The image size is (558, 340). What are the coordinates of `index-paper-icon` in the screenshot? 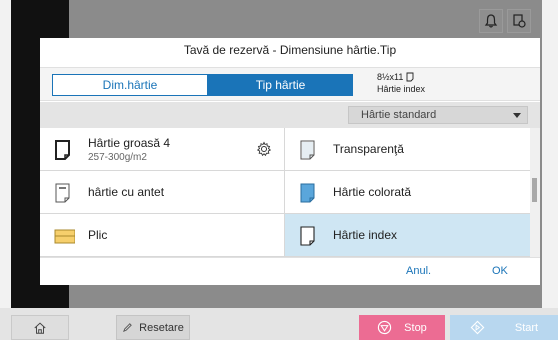 It's located at (307, 236).